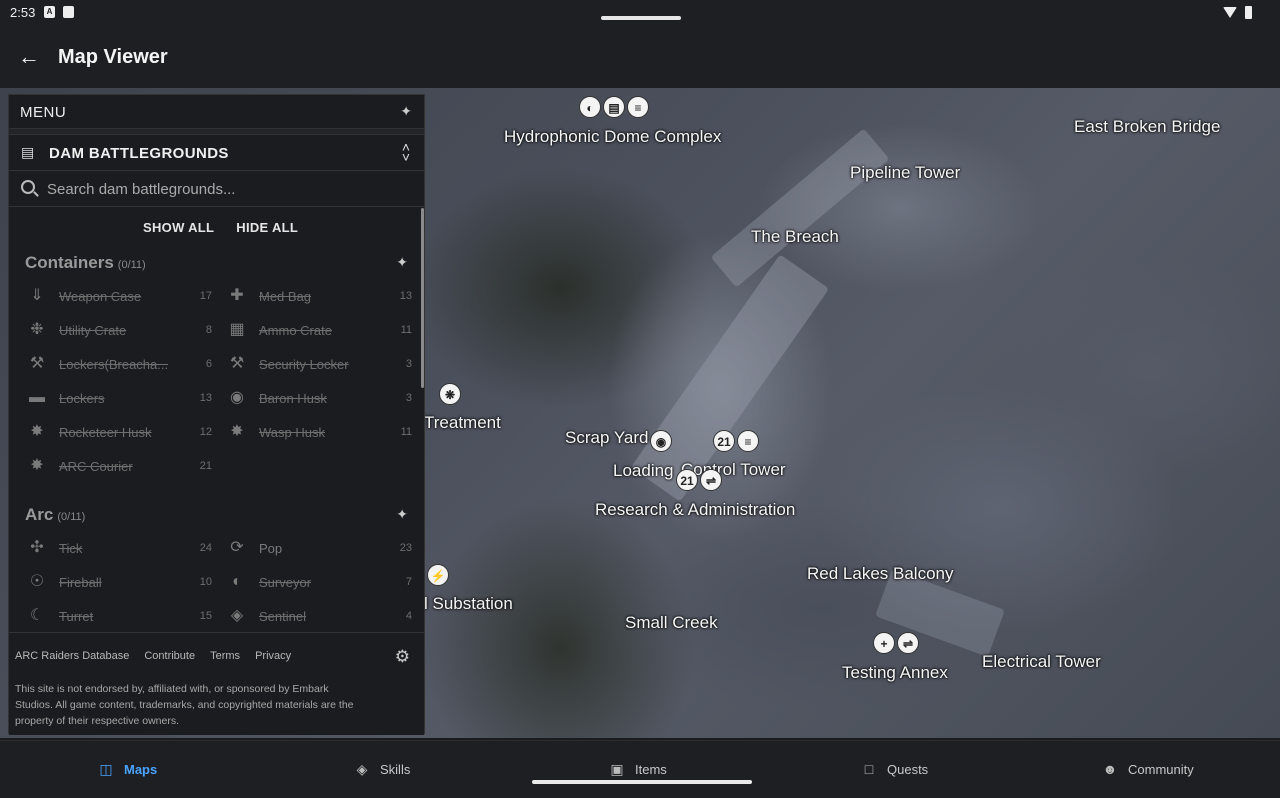  What do you see at coordinates (285, 582) in the screenshot?
I see `filter-item-label: Surveyor` at bounding box center [285, 582].